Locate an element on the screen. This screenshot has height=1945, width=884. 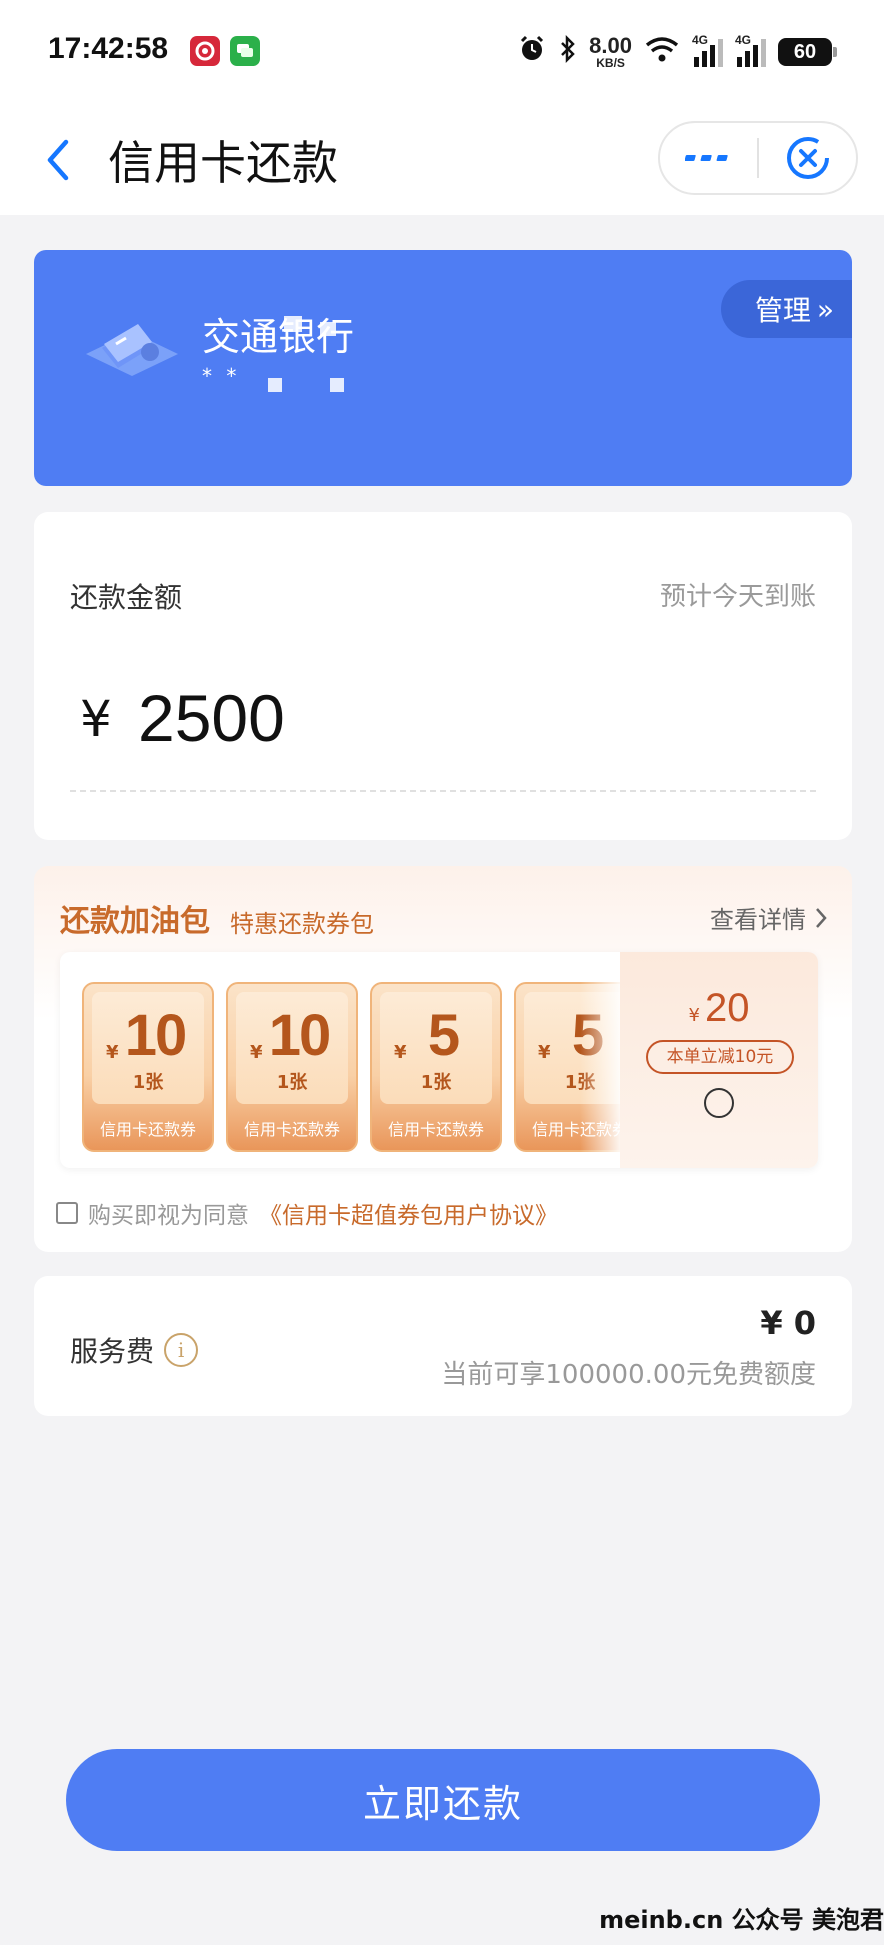
amount-input: 2500 is located at coordinates (211, 718).